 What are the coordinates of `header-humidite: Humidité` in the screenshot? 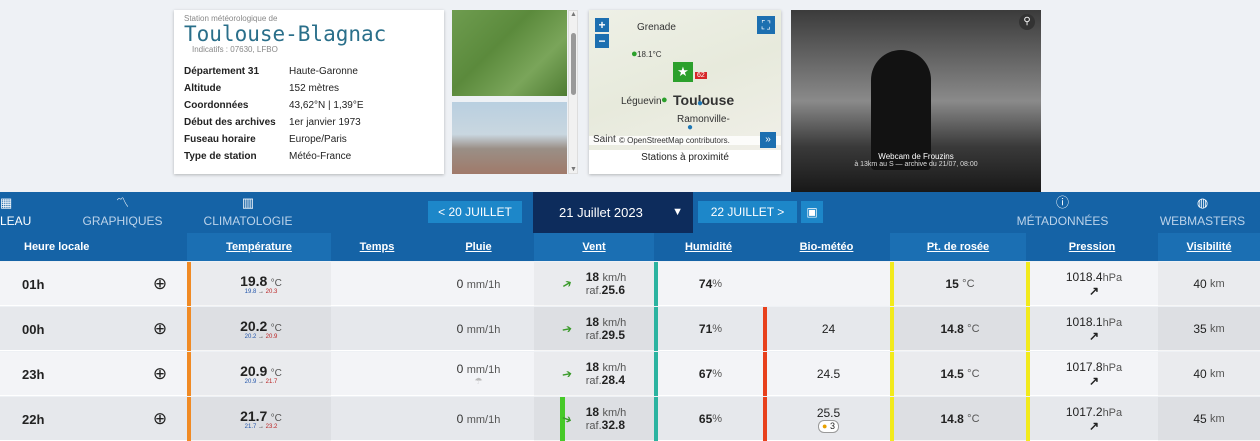 It's located at (708, 247).